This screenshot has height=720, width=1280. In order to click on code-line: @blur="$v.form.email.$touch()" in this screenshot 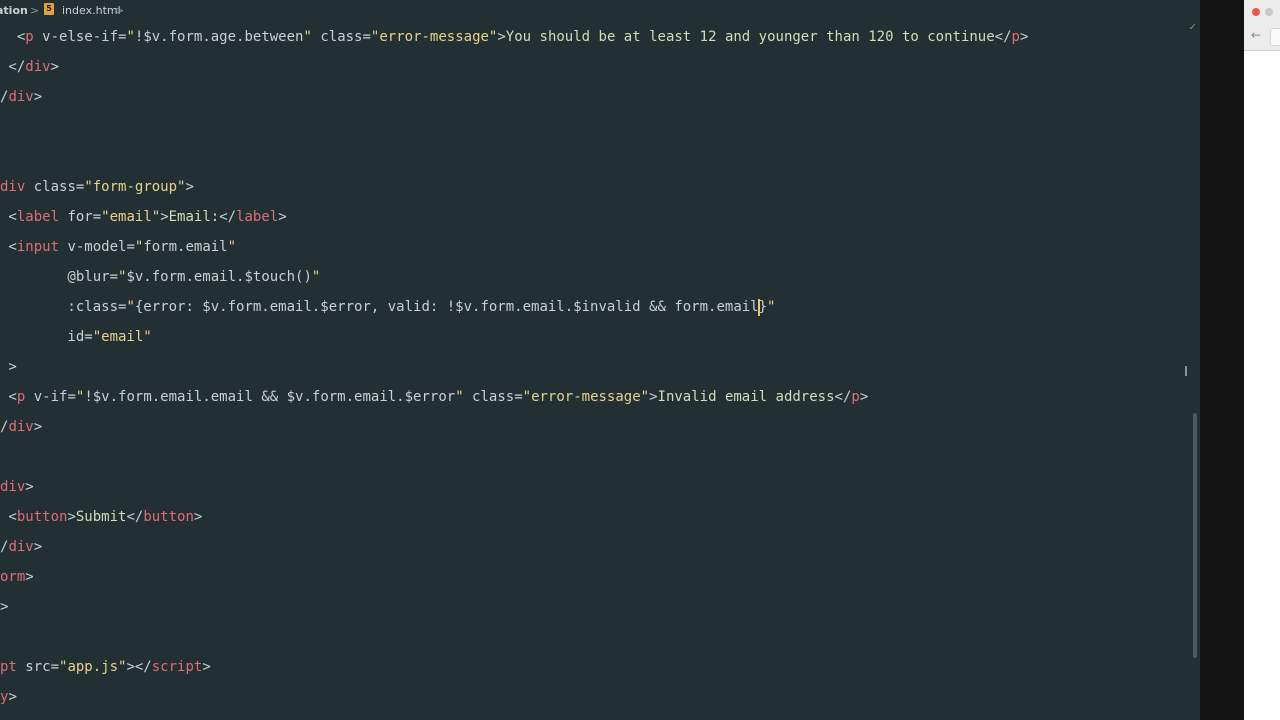, I will do `click(160, 277)`.